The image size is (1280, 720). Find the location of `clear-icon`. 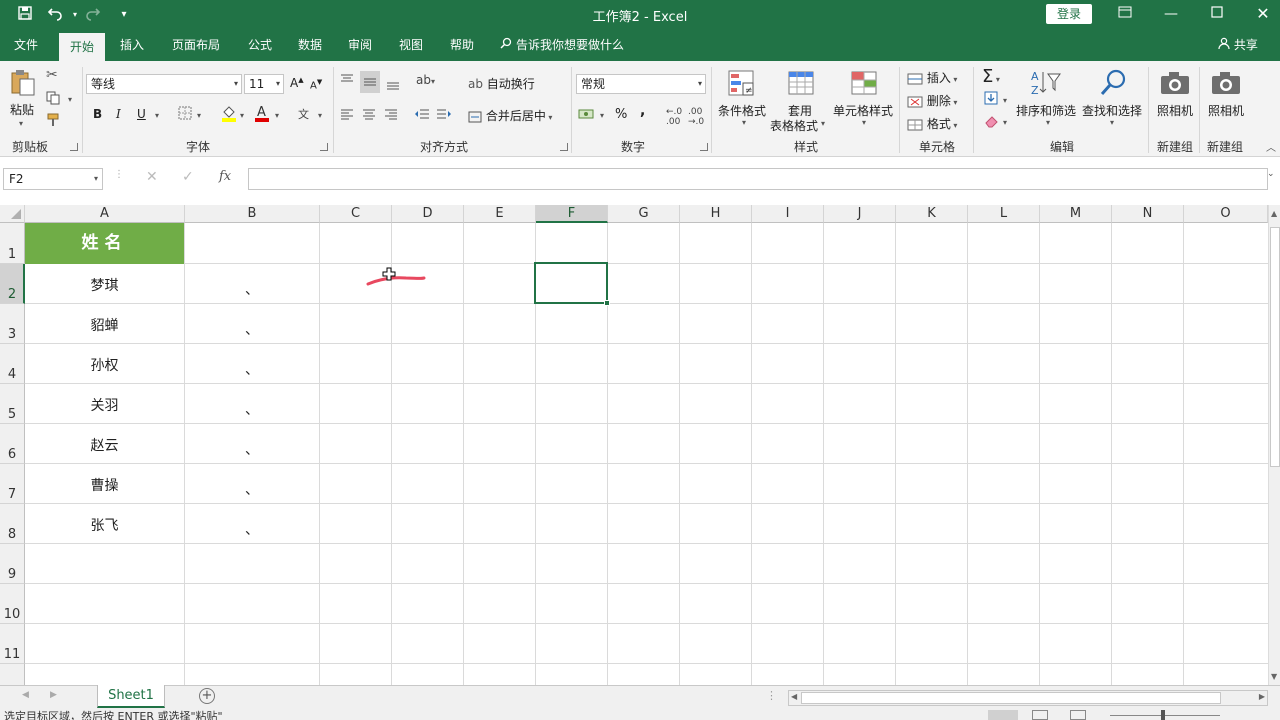

clear-icon is located at coordinates (992, 122).